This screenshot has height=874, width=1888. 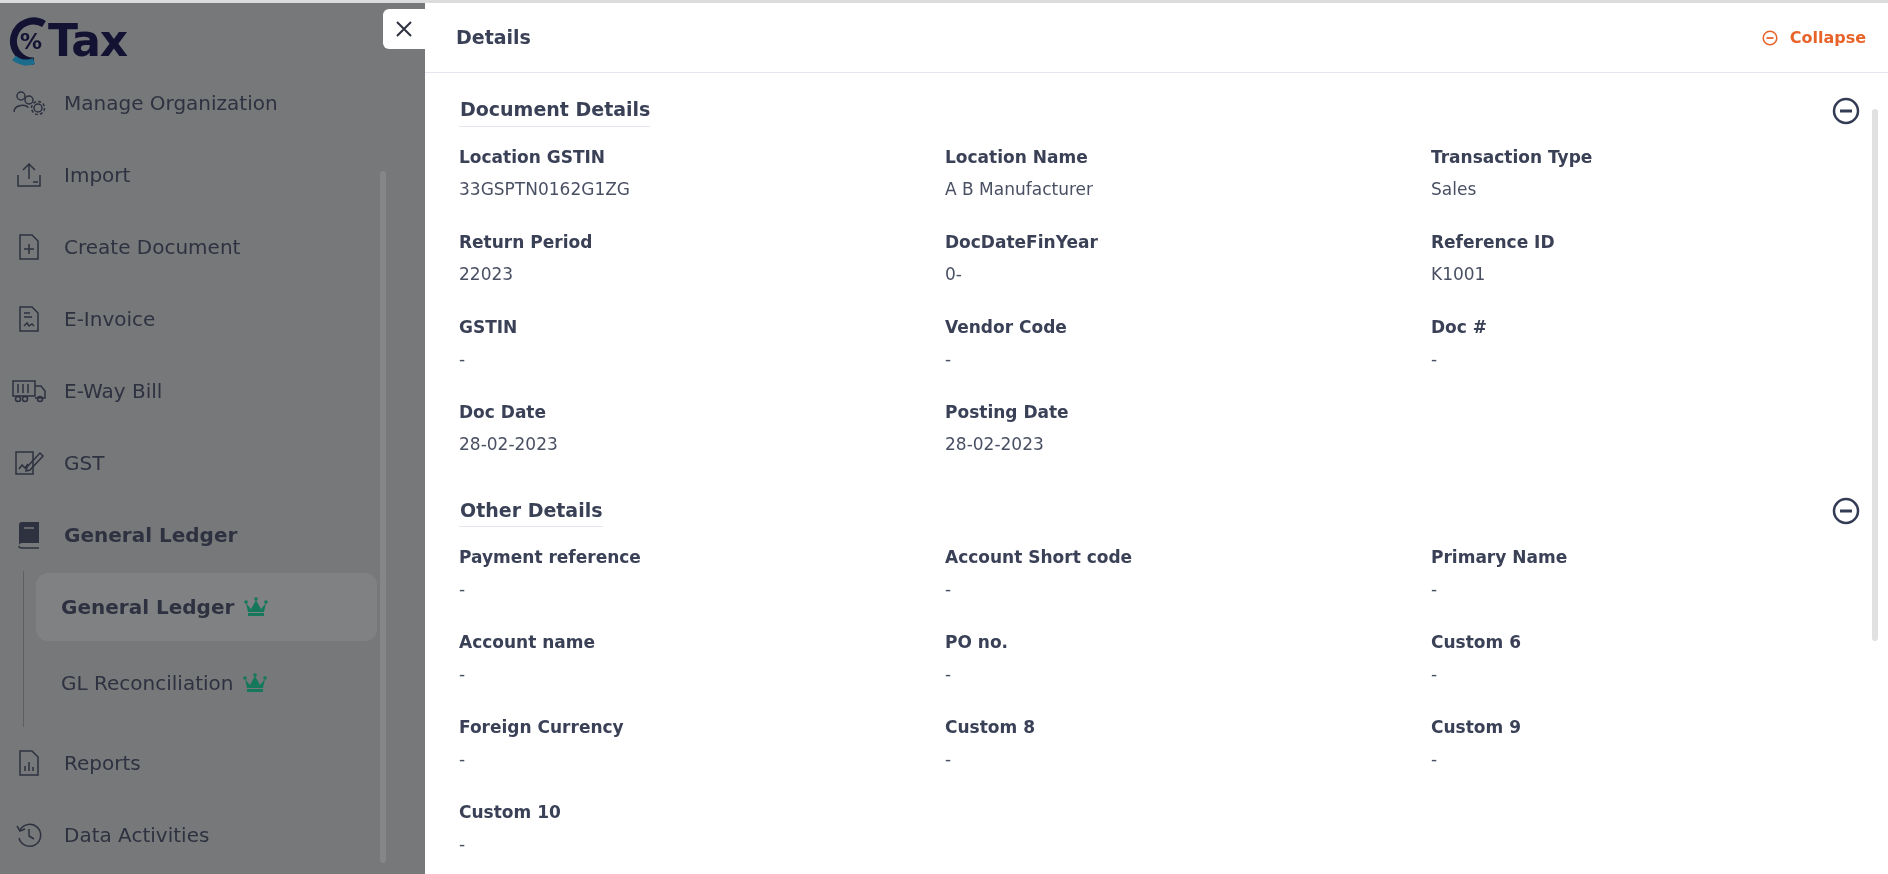 What do you see at coordinates (29, 835) in the screenshot?
I see `history-icon` at bounding box center [29, 835].